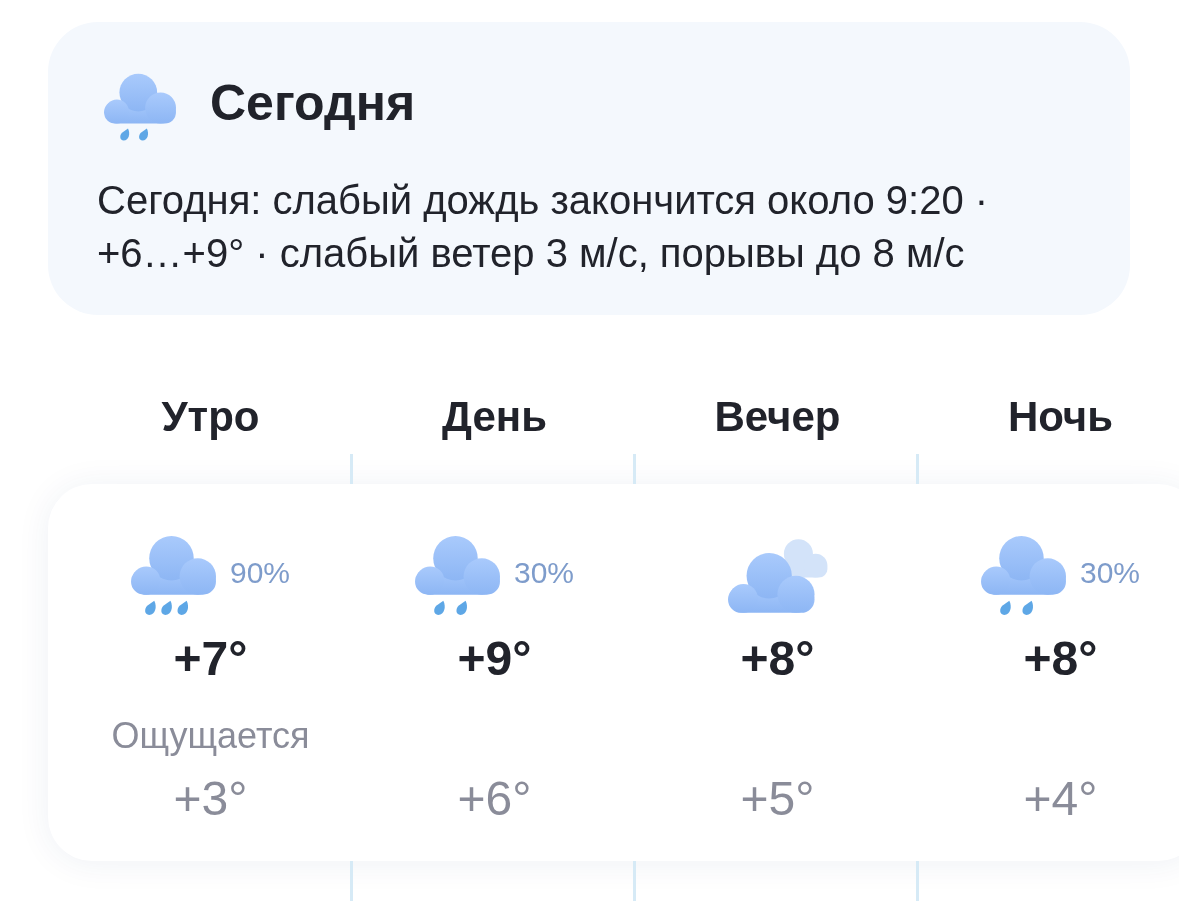  Describe the element at coordinates (210, 799) in the screenshot. I see `feels-like-temperature: +3°` at that location.